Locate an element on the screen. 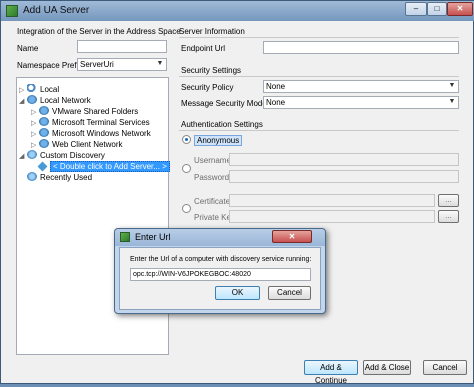 The width and height of the screenshot is (474, 387). tree-item-label: Recently Used is located at coordinates (66, 177).